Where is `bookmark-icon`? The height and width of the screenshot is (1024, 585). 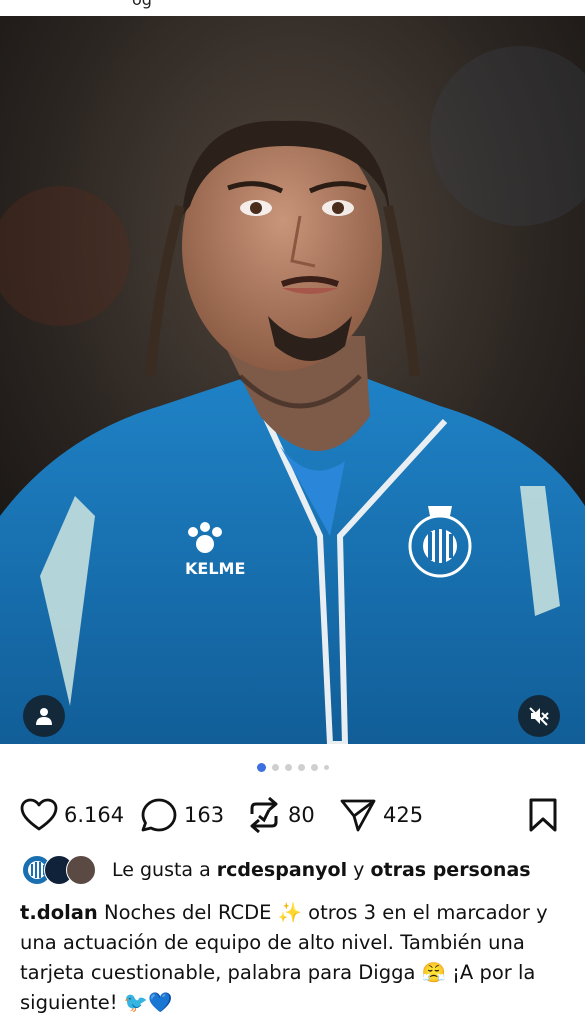 bookmark-icon is located at coordinates (543, 815).